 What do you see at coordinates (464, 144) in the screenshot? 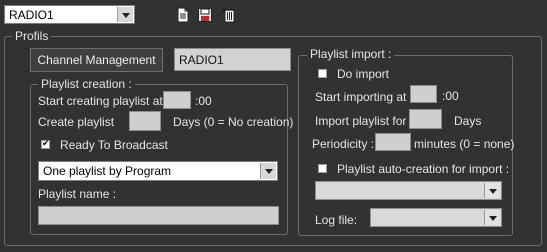
I see `periodicity-suffix: minutes (0 = none)` at bounding box center [464, 144].